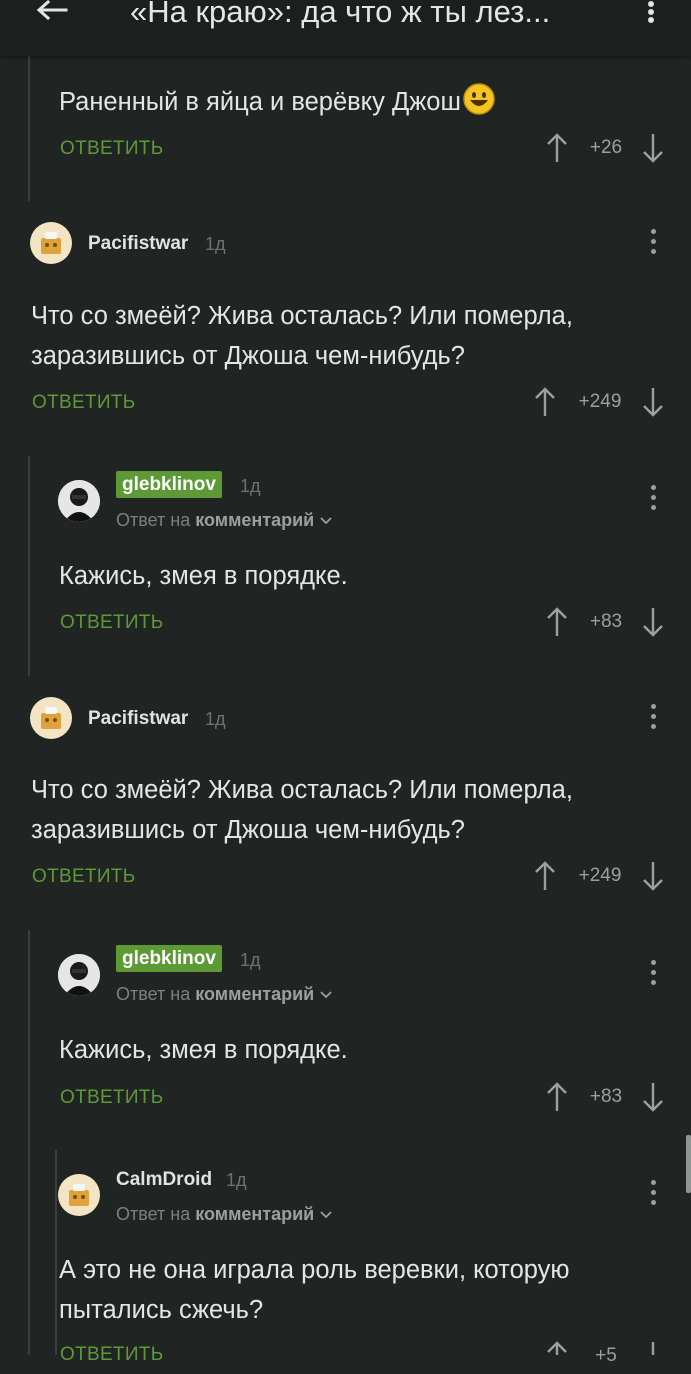  I want to click on more-options-button, so click(651, 18).